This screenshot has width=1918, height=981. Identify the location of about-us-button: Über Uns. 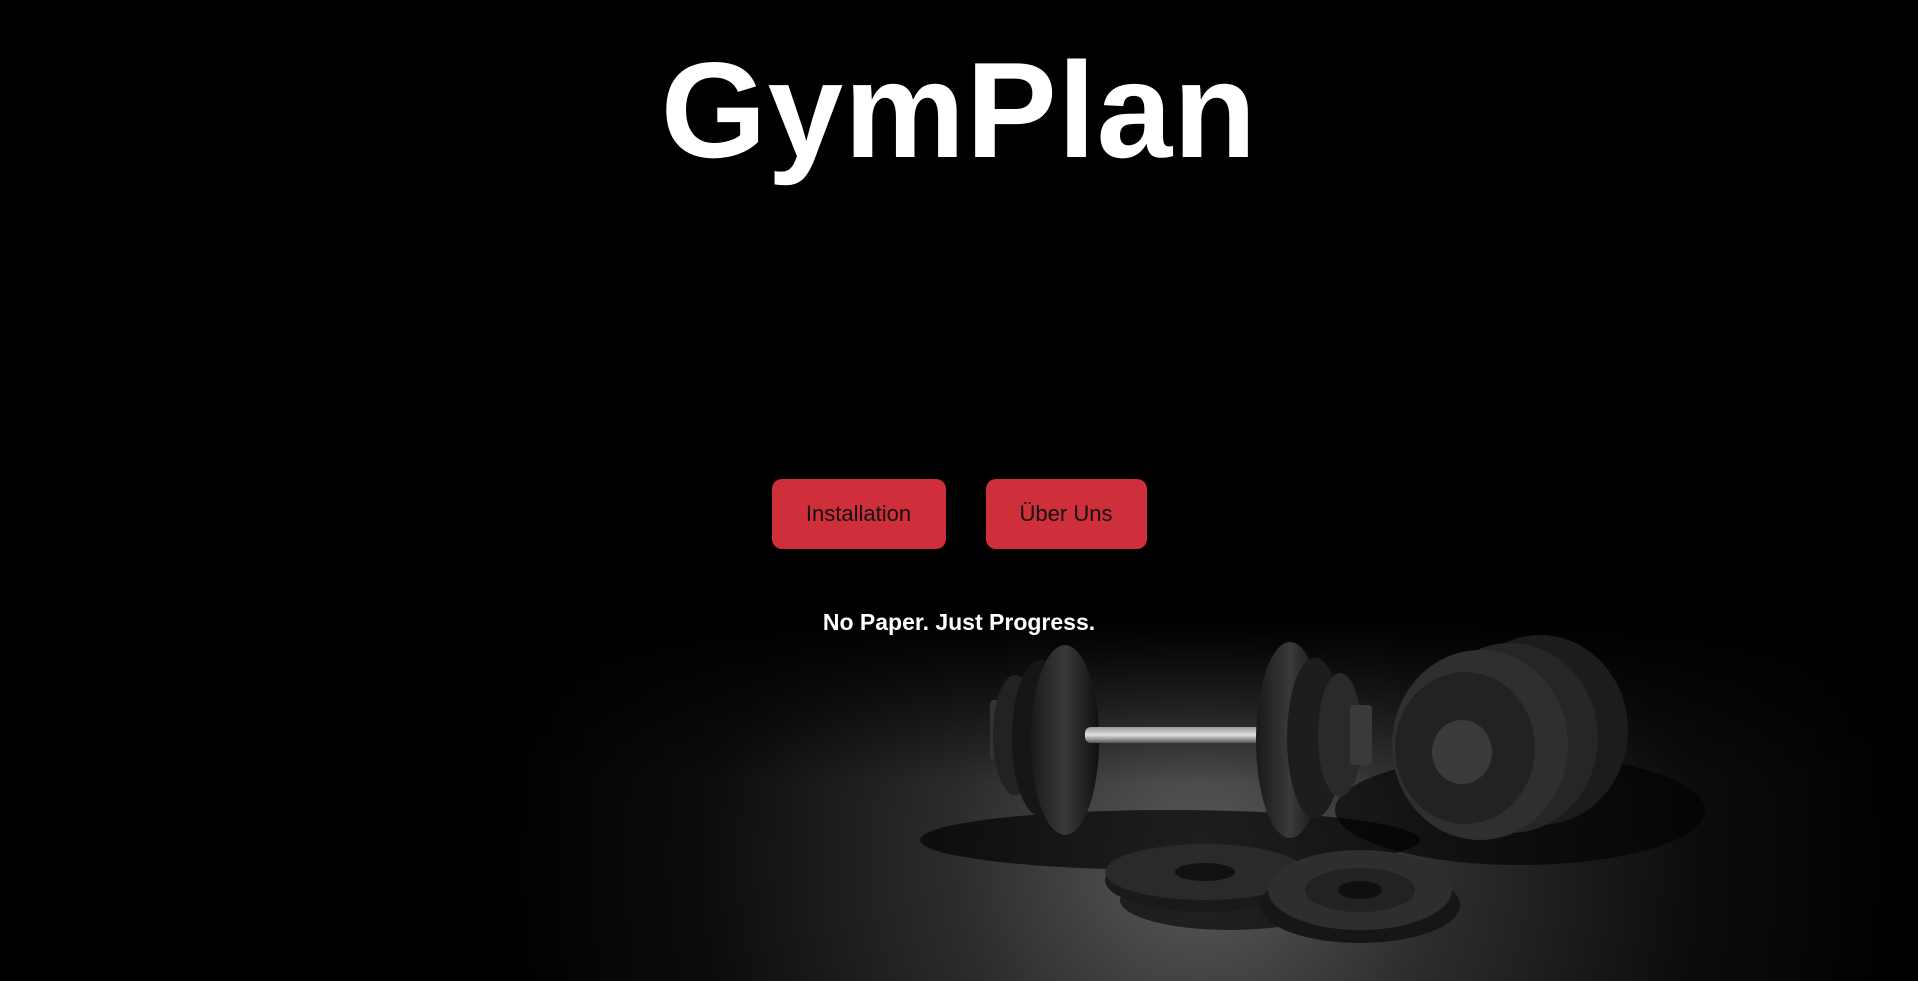
(1066, 514).